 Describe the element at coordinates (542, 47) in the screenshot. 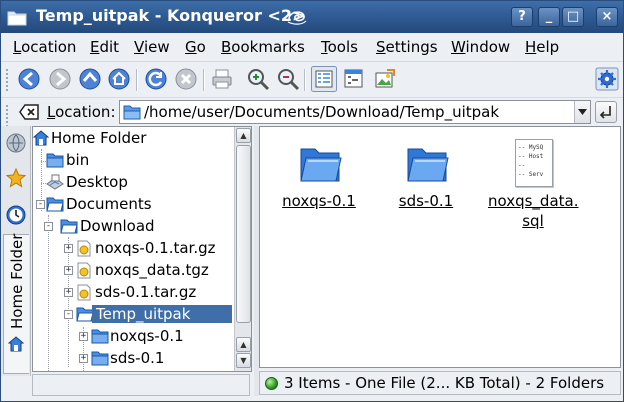

I see `menu-help: Help` at that location.